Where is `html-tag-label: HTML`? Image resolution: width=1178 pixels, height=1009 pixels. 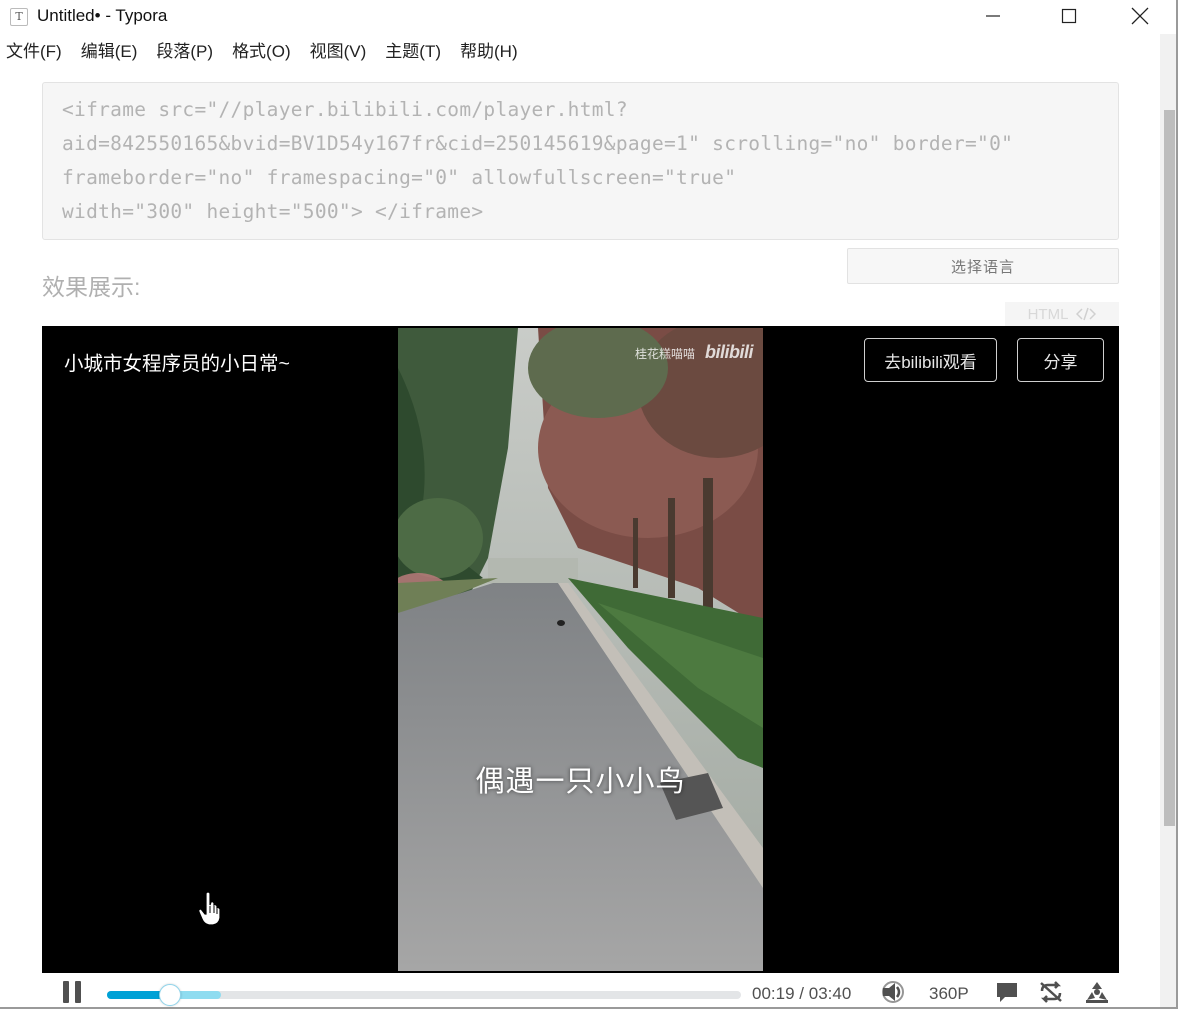 html-tag-label: HTML is located at coordinates (1048, 314).